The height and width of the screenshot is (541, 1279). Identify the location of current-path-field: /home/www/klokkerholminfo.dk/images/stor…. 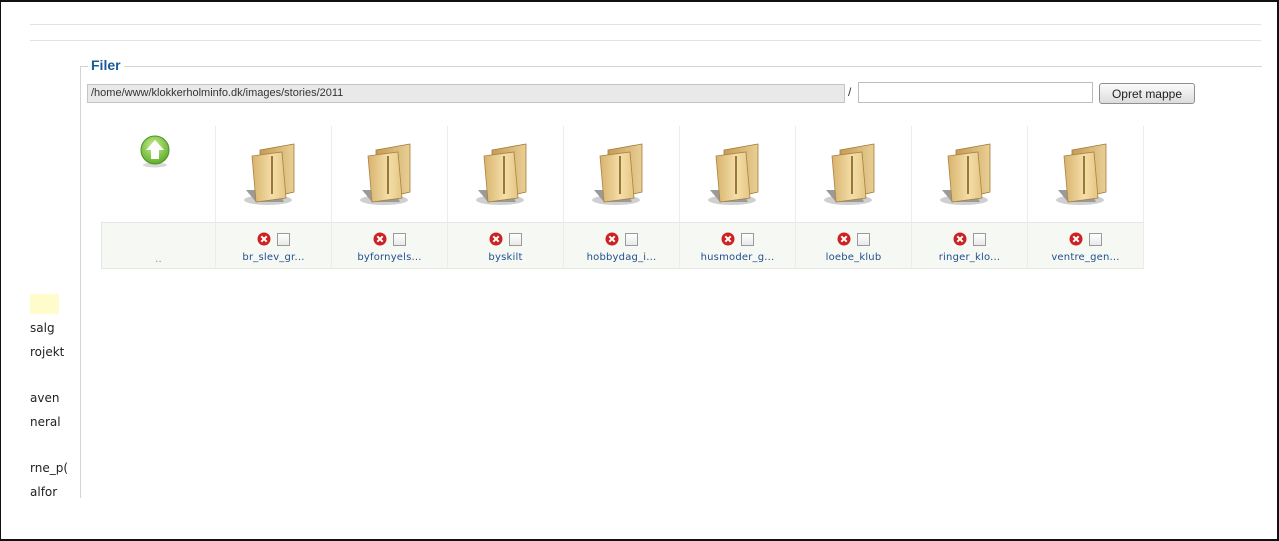
(466, 93).